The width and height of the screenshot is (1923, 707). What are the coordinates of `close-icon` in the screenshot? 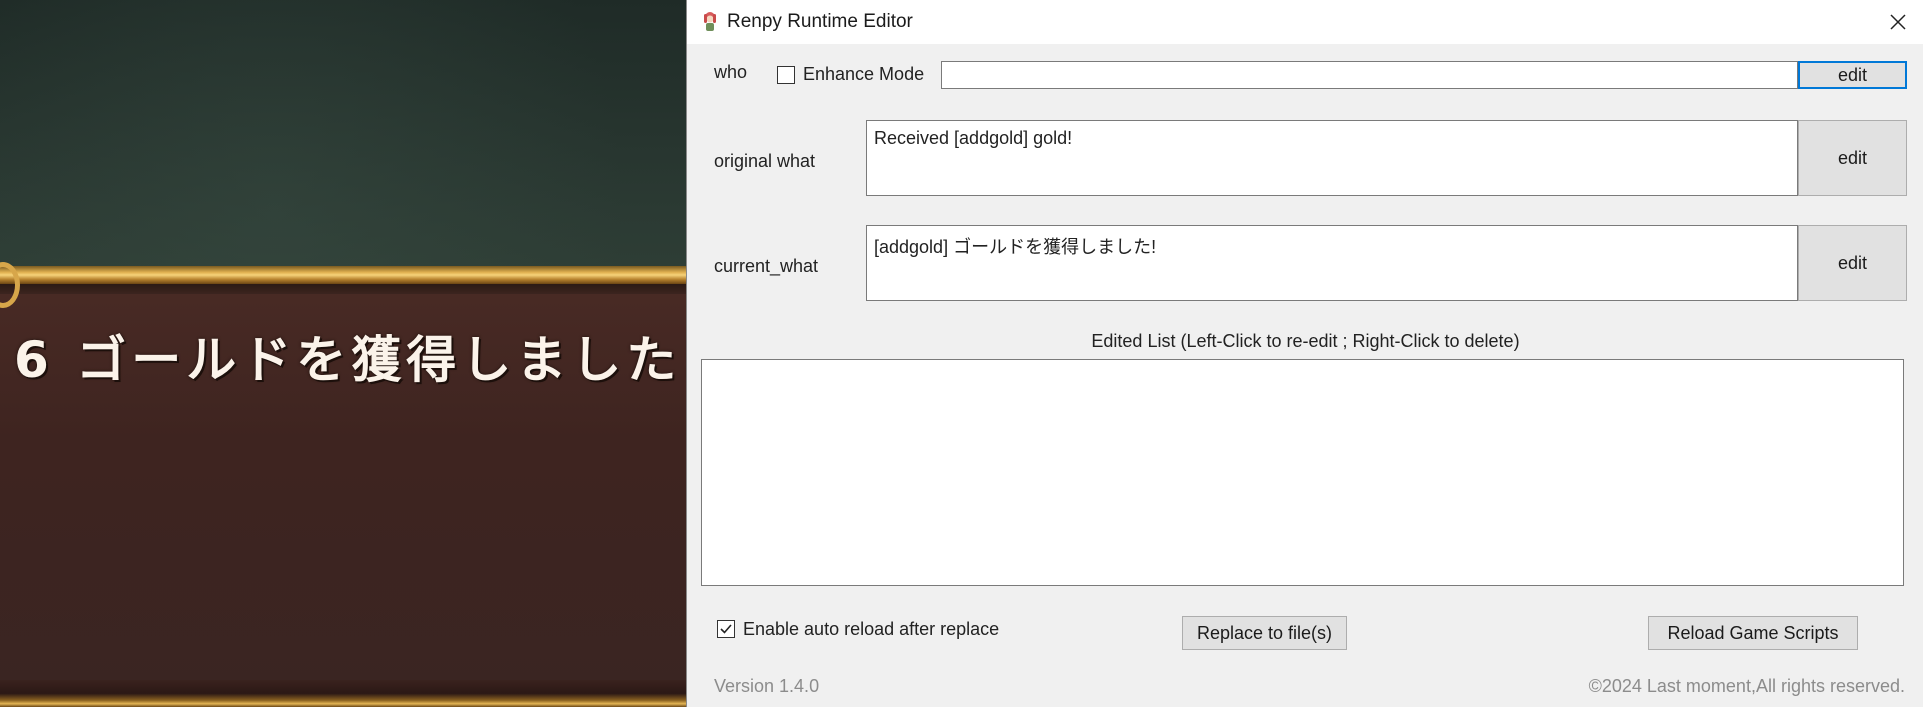 It's located at (1898, 22).